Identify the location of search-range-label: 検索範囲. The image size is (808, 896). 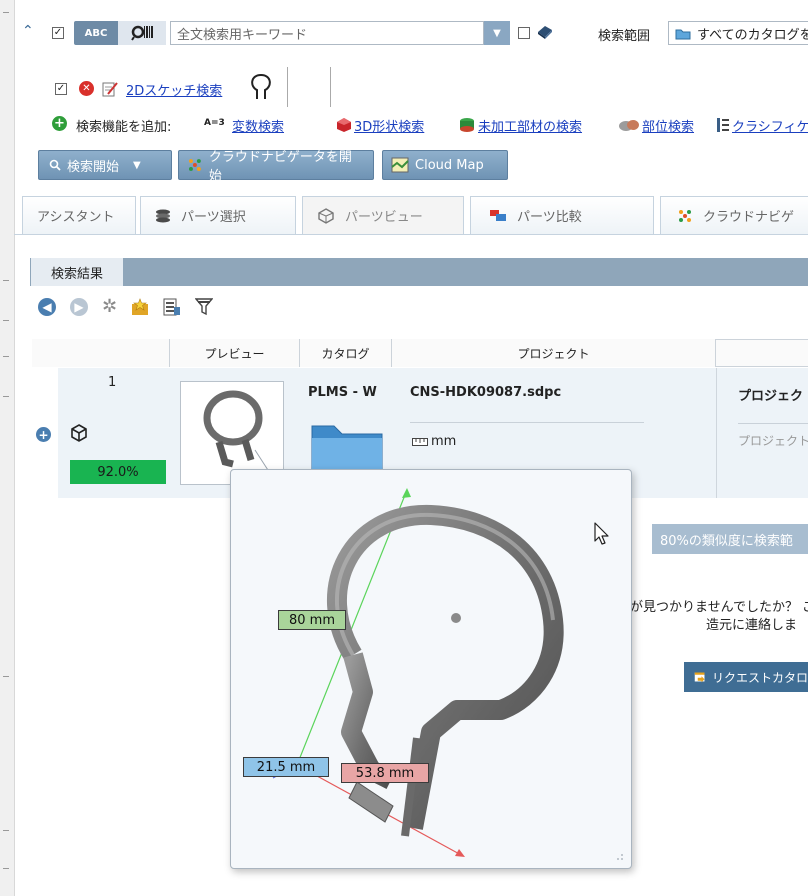
(624, 36).